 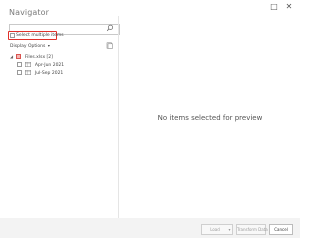 I want to click on tree-item-sheet: Jul-Sep 2021, so click(x=40, y=73).